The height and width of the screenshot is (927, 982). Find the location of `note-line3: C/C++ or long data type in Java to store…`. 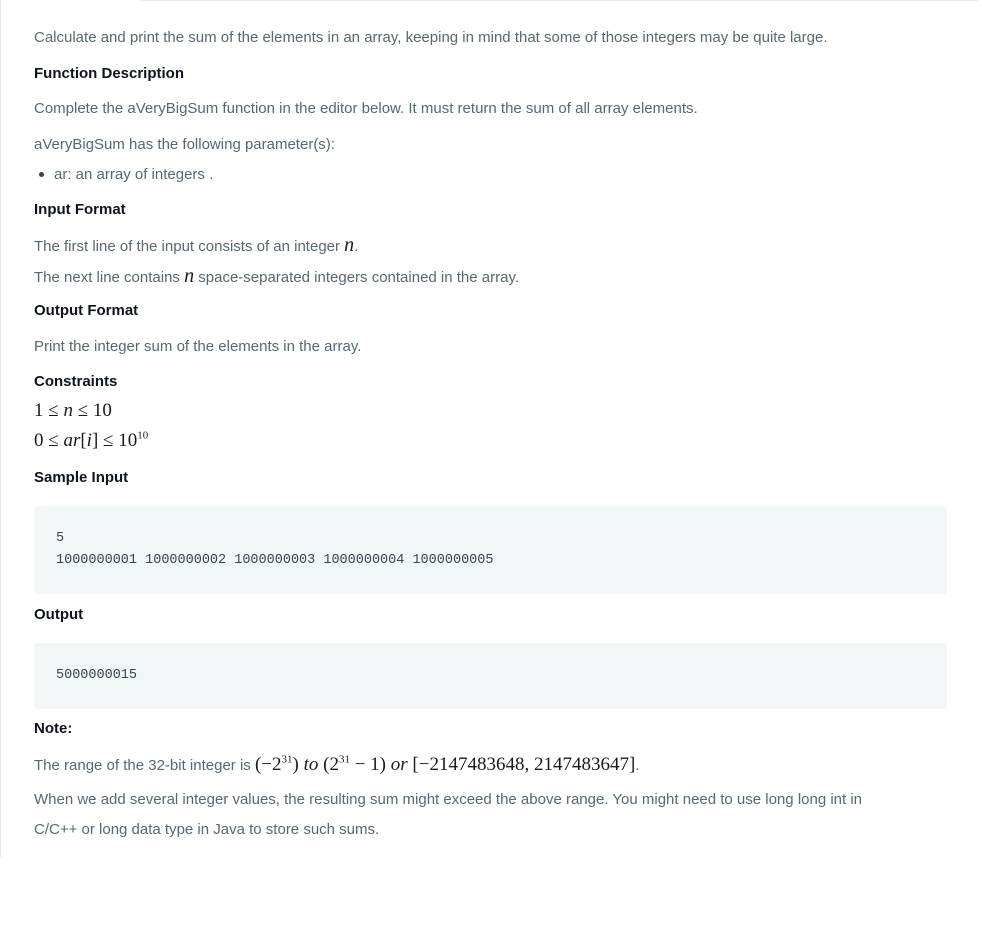

note-line3: C/C++ or long data type in Java to store… is located at coordinates (207, 829).